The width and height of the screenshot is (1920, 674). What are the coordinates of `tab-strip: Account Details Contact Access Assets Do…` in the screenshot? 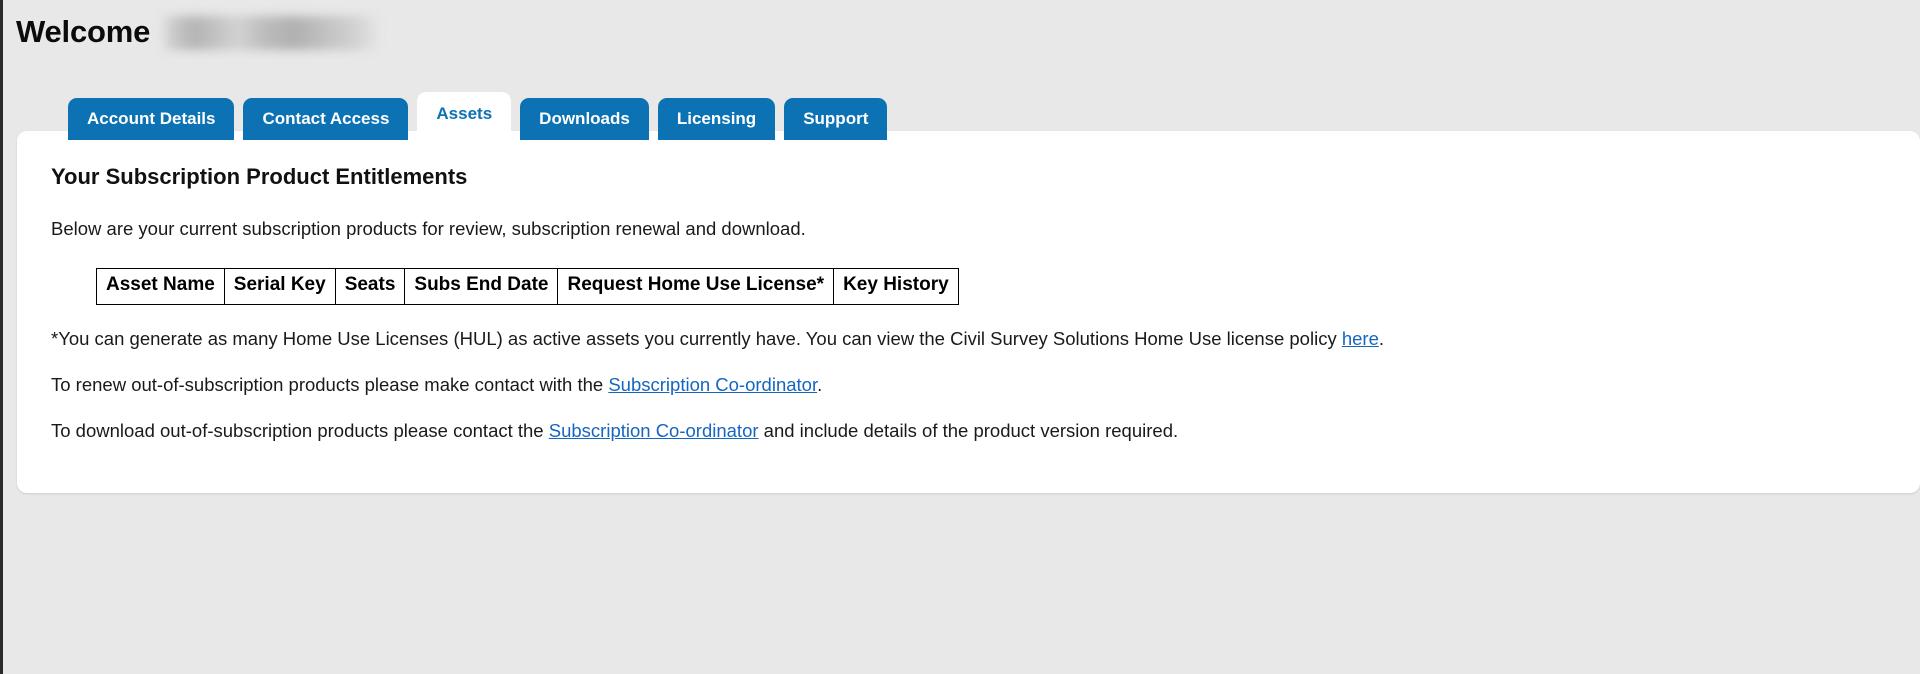 It's located at (478, 116).